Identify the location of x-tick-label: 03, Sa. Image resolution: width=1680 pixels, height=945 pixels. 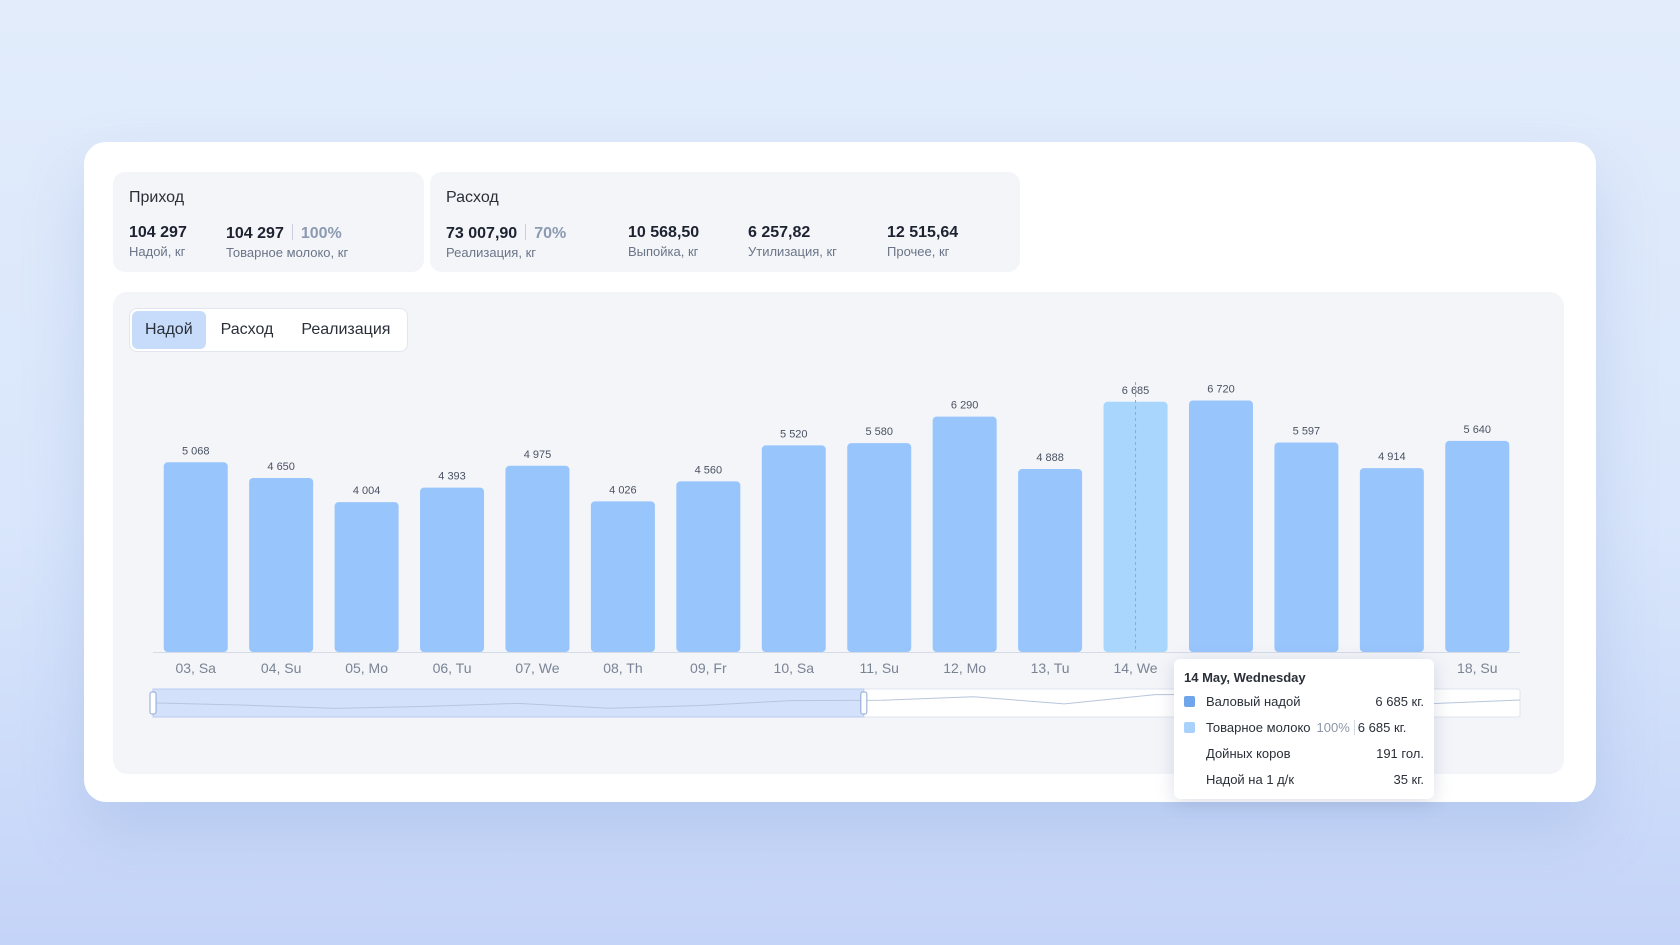
(195, 668).